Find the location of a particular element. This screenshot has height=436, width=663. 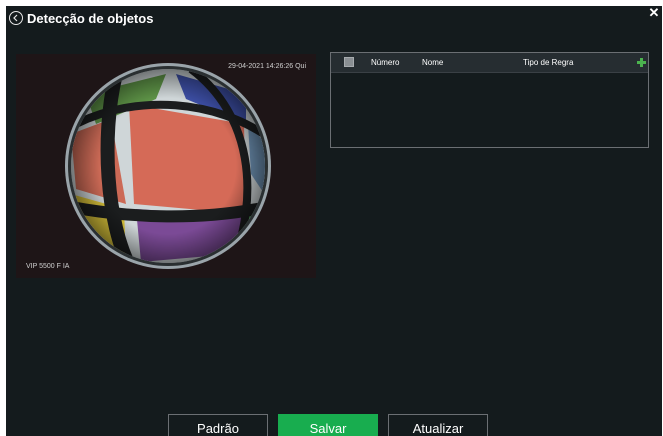

page-title: Detecção de objetos is located at coordinates (90, 18).